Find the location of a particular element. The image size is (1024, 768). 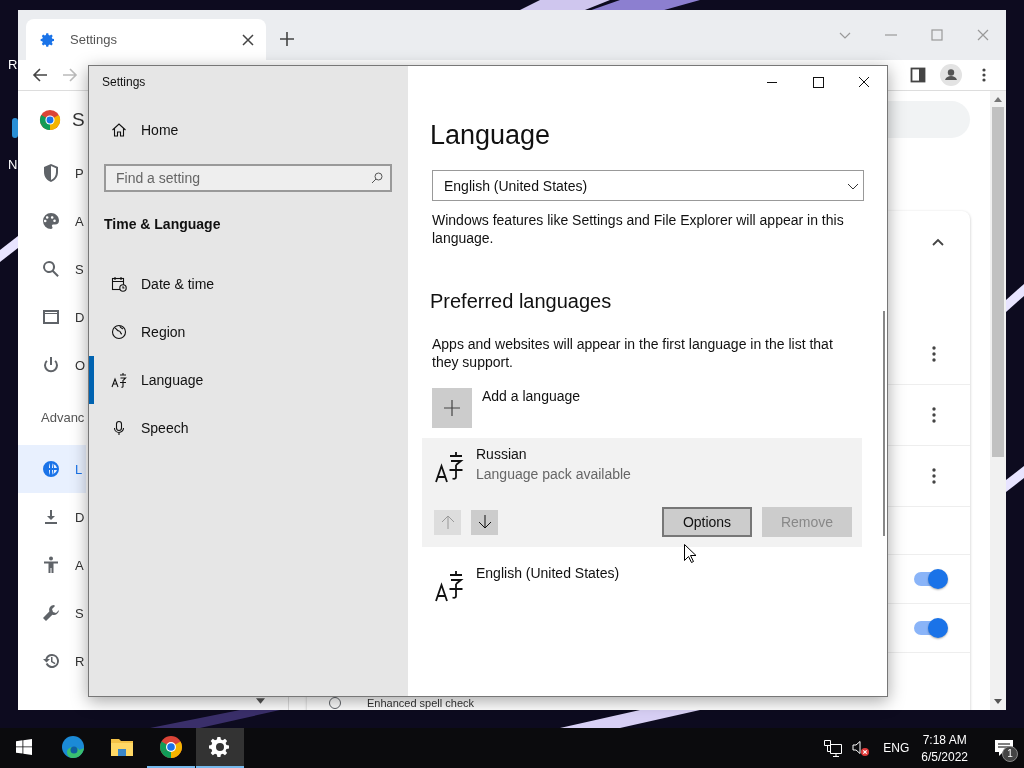

taskbar-app is located at coordinates (220, 748).